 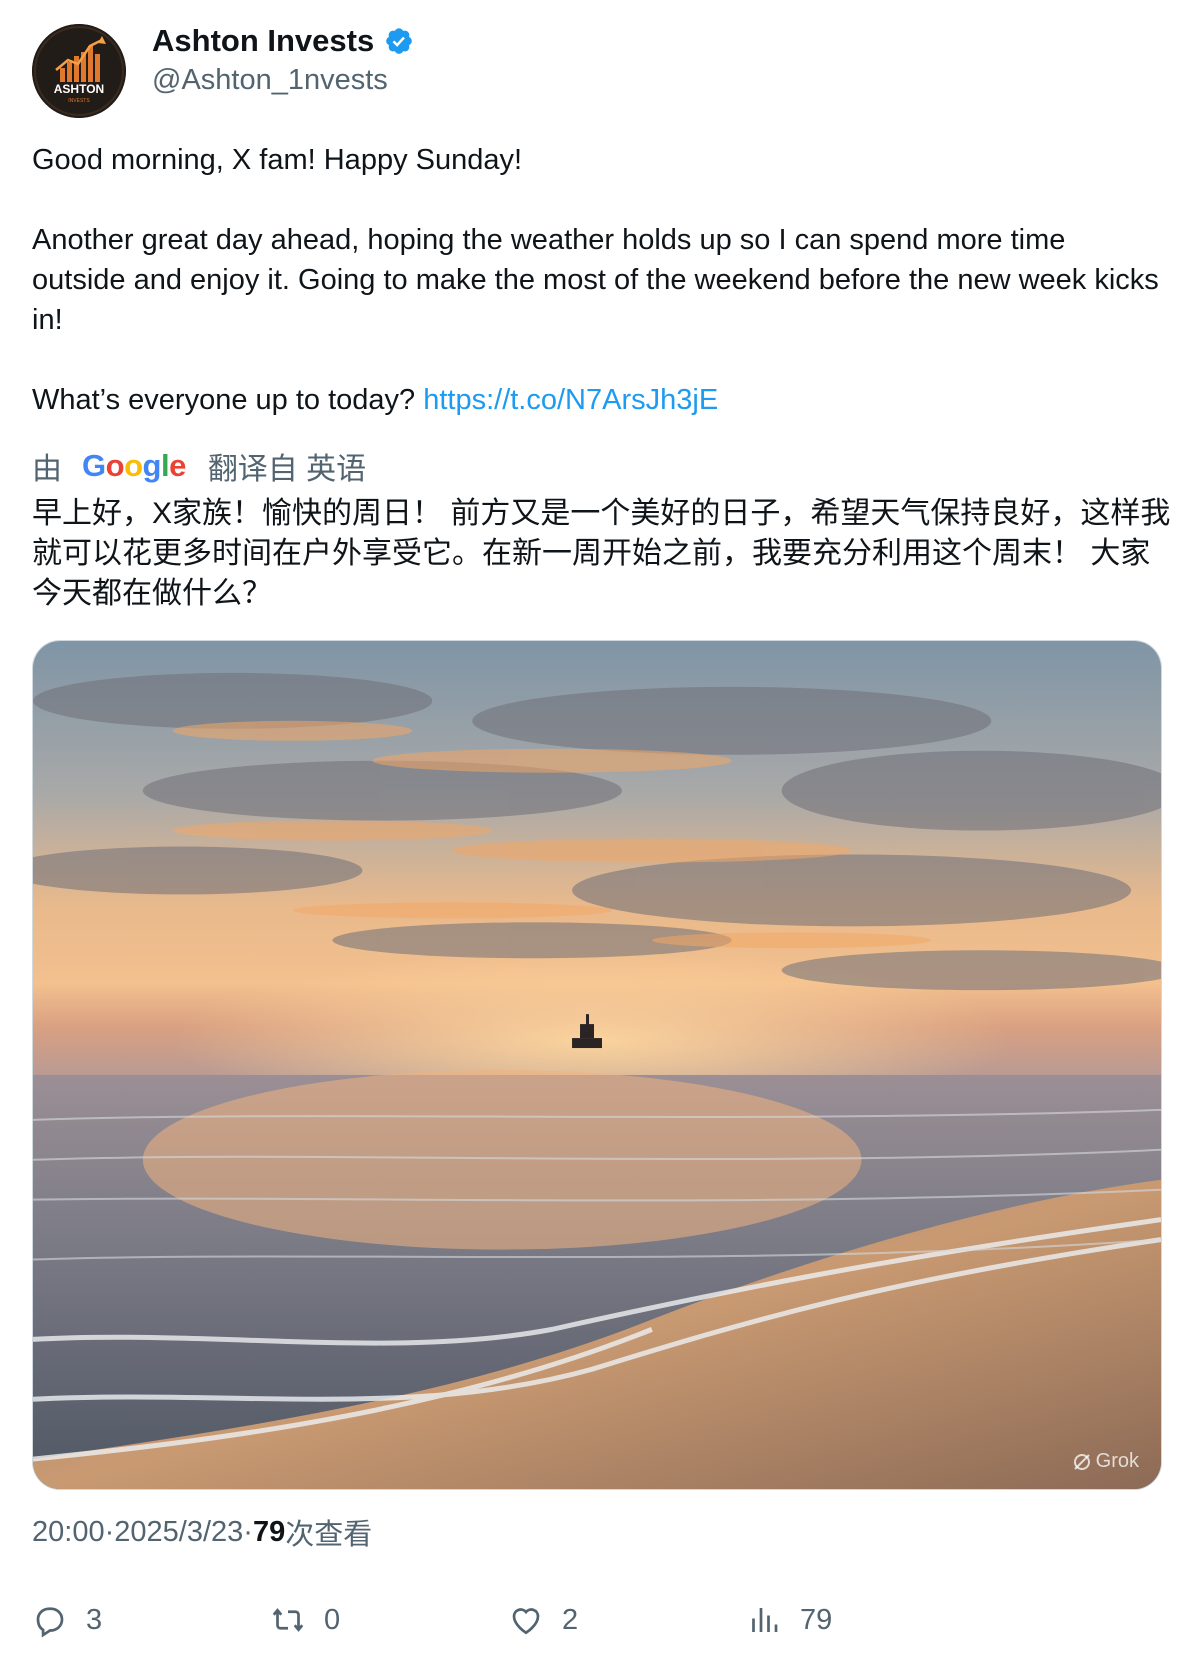 I want to click on reply-button: 3, so click(x=67, y=1620).